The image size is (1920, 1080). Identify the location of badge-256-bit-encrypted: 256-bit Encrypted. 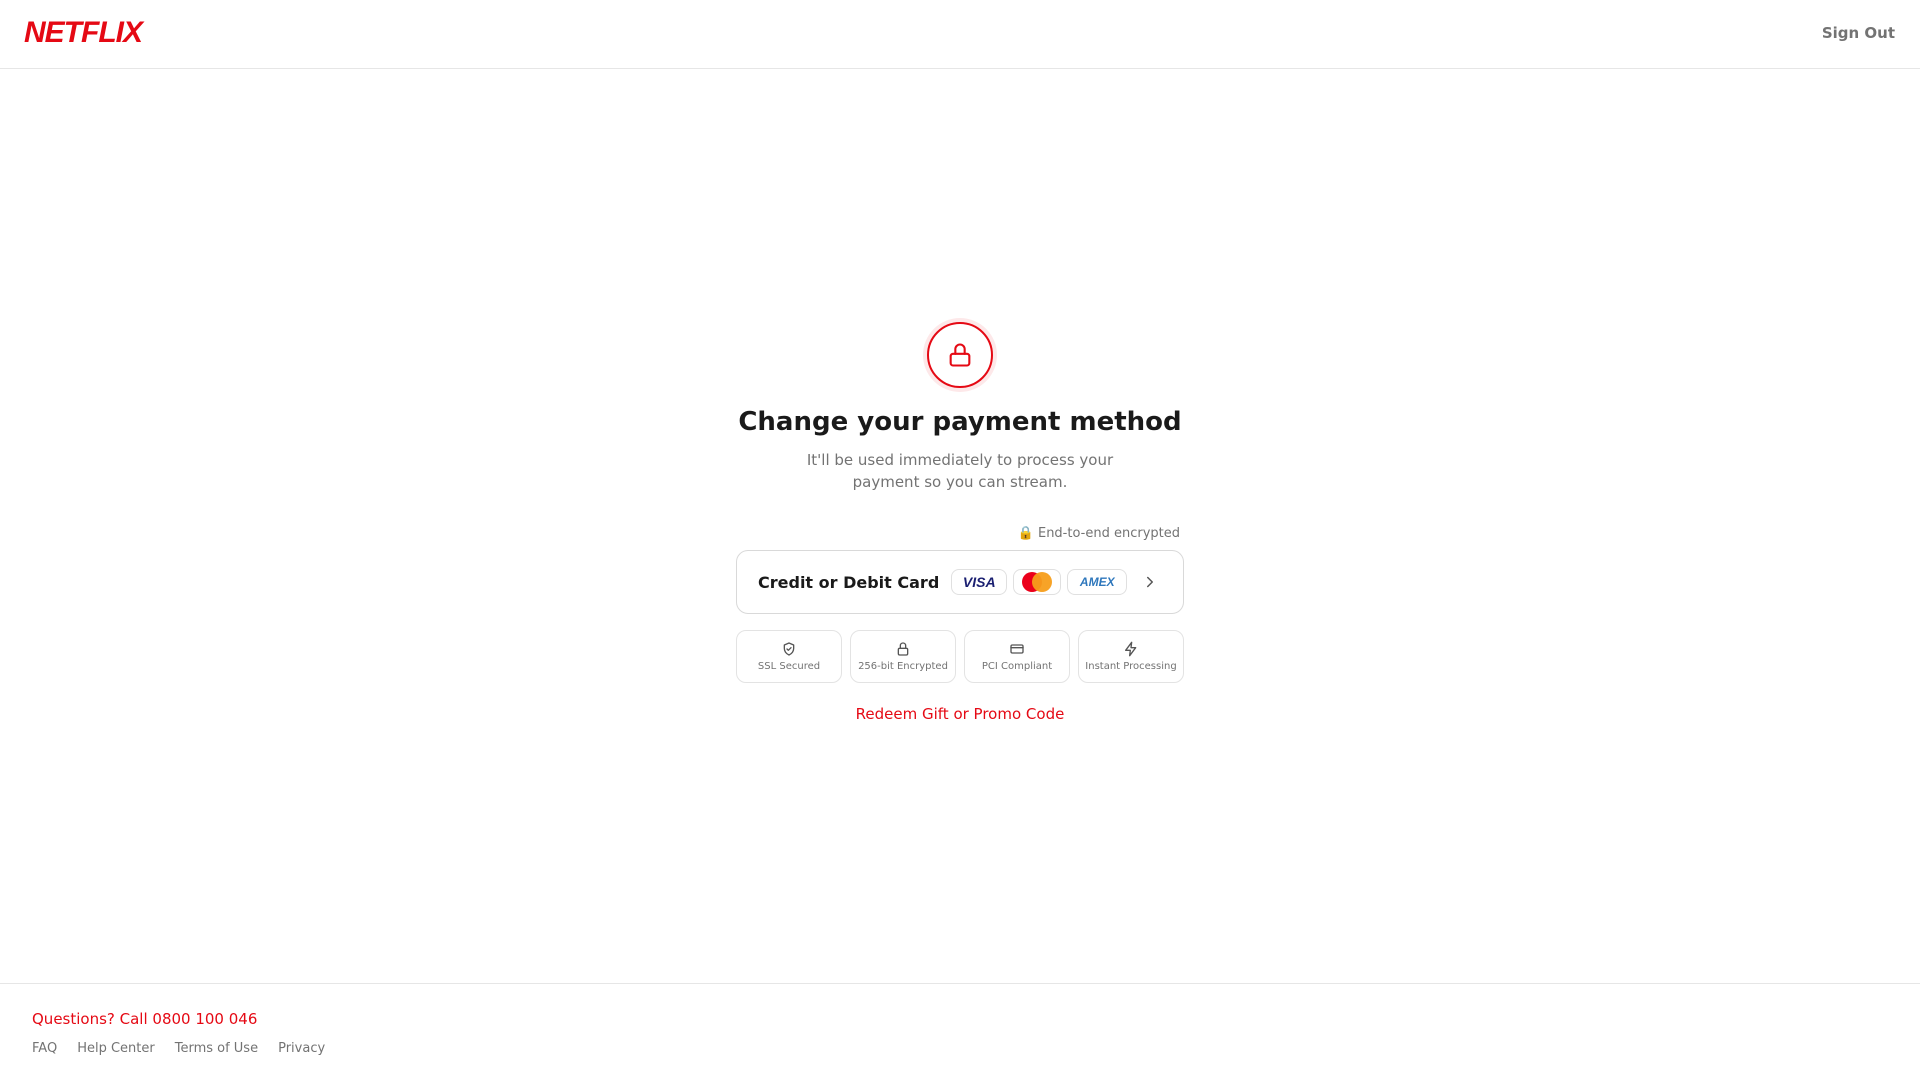
(903, 656).